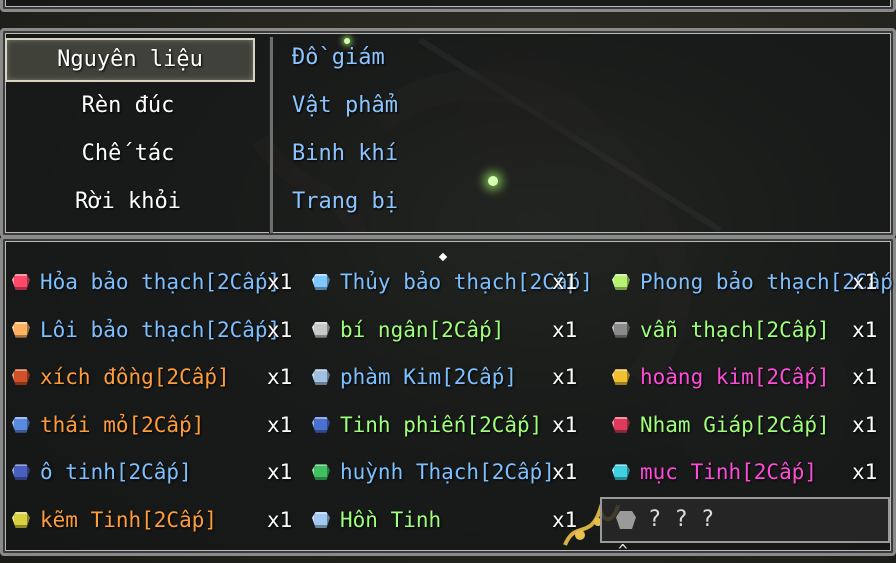 The width and height of the screenshot is (896, 563). What do you see at coordinates (754, 282) in the screenshot?
I see `item-entry: Phong bảo thạch[2Cấp] x1` at bounding box center [754, 282].